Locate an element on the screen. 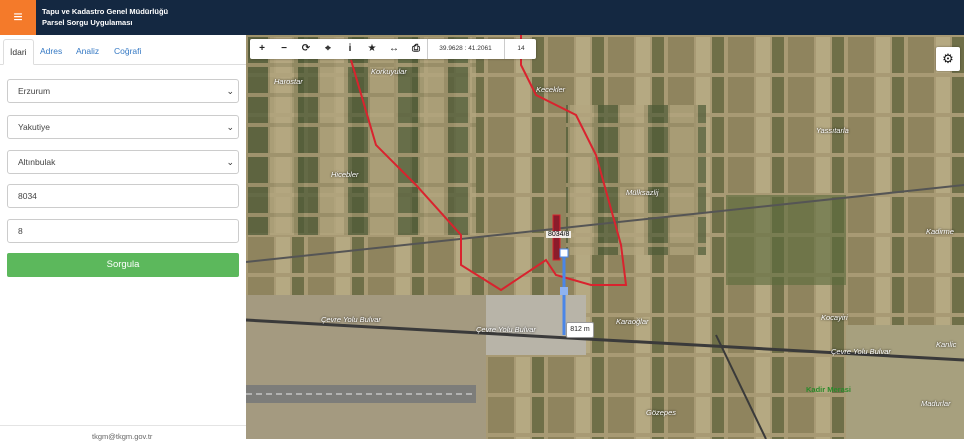 This screenshot has height=441, width=964. map-label-kadir-merasi: Kadir Merasi is located at coordinates (829, 389).